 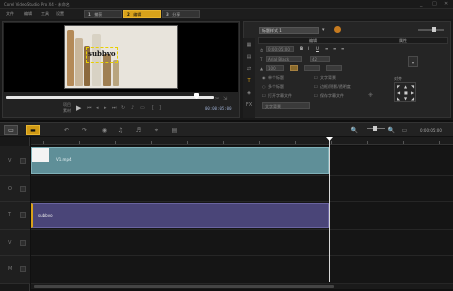 I want to click on align-left-icon: ≡, so click(x=326, y=48).